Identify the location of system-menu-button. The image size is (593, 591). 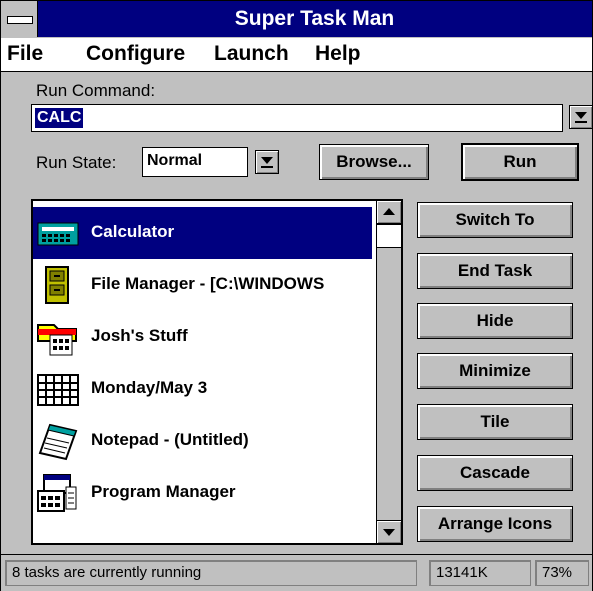
(19, 19).